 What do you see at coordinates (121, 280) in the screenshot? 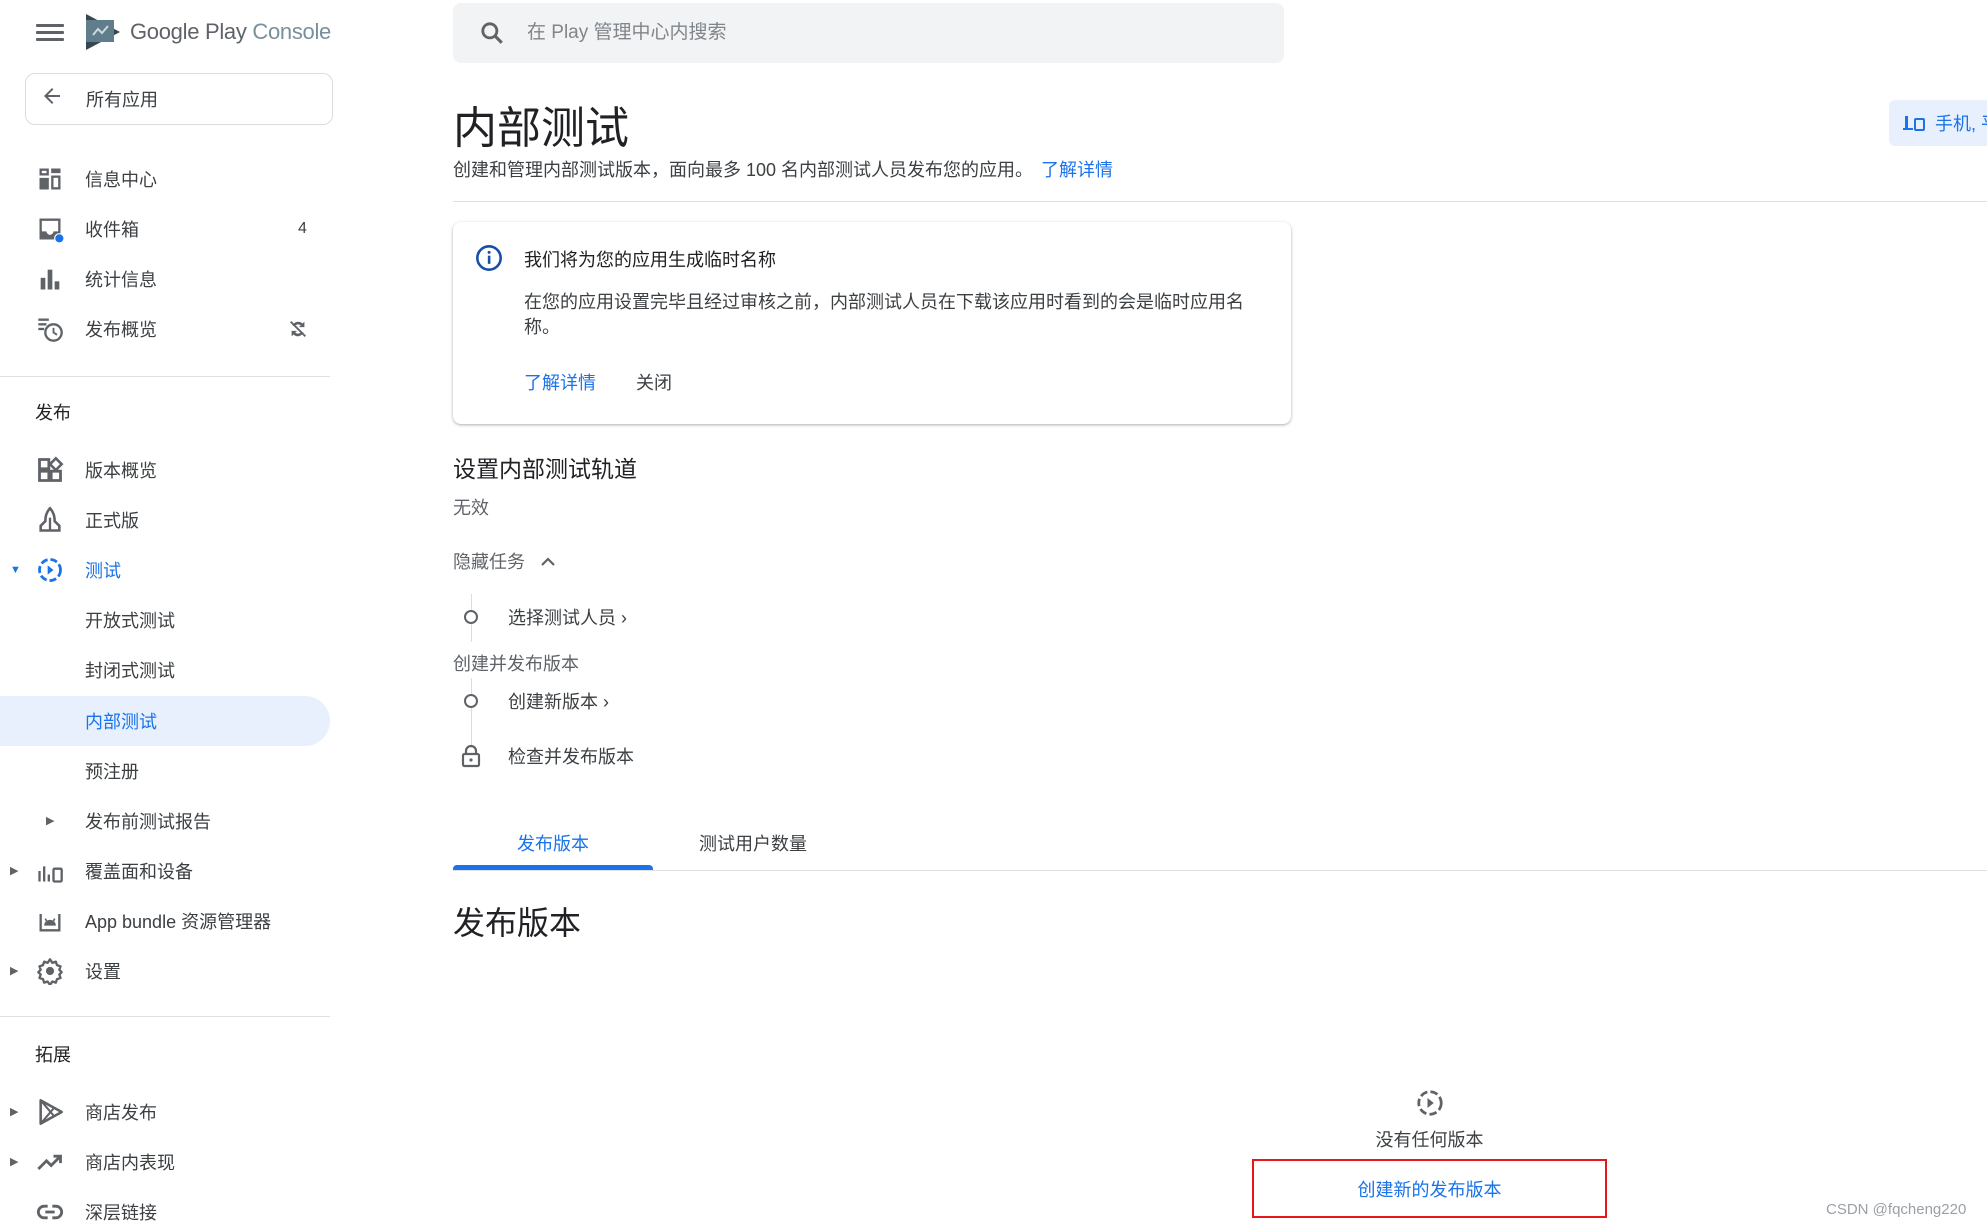
I see `sidebar-item-label: 统计信息` at bounding box center [121, 280].